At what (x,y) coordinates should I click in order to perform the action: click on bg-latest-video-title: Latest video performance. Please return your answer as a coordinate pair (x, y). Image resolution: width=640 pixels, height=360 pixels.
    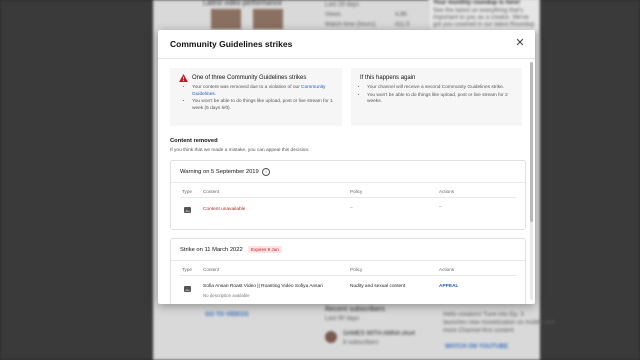
    Looking at the image, I should click on (242, 3).